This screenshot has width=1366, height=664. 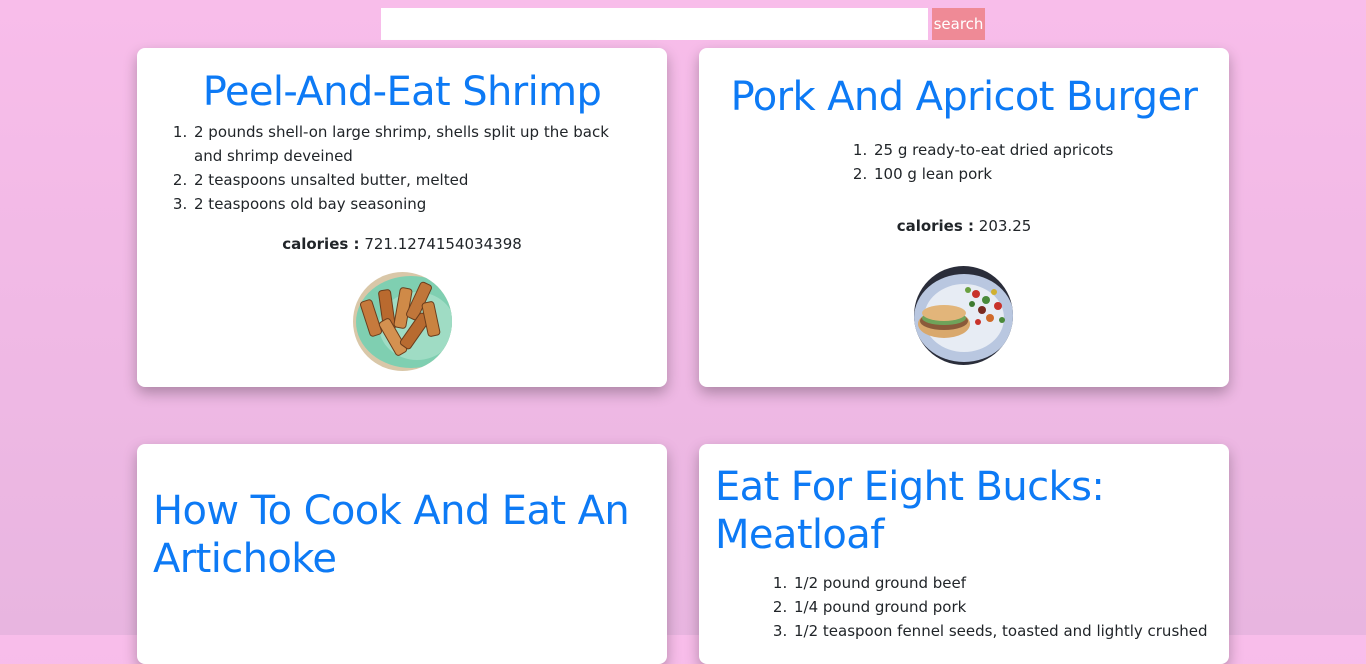 What do you see at coordinates (443, 244) in the screenshot?
I see `calories-value: 721.1274154034398` at bounding box center [443, 244].